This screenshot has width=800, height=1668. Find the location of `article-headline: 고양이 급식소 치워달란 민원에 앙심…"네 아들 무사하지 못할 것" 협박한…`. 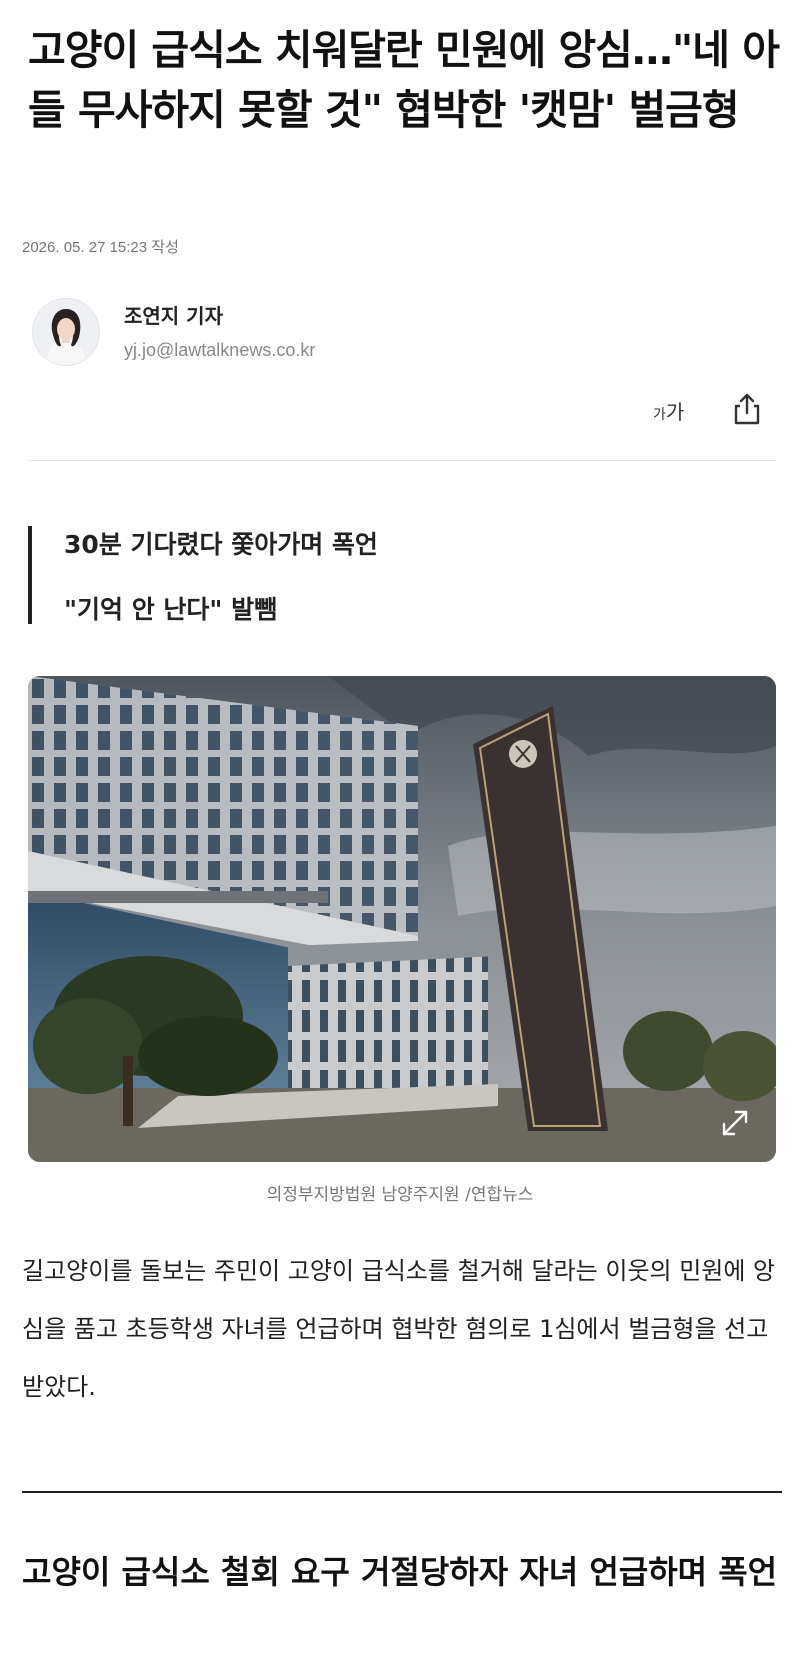

article-headline: 고양이 급식소 치워달란 민원에 앙심…"네 아들 무사하지 못할 것" 협박한… is located at coordinates (404, 80).